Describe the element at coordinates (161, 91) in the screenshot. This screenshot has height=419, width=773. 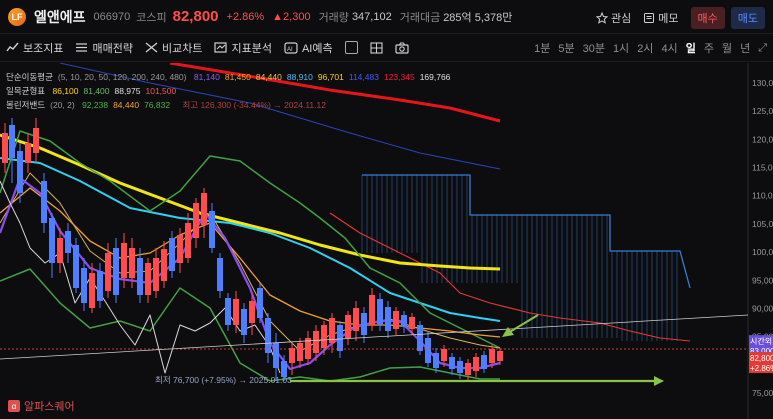
I see `ichimoku-value-3: 101,500` at that location.